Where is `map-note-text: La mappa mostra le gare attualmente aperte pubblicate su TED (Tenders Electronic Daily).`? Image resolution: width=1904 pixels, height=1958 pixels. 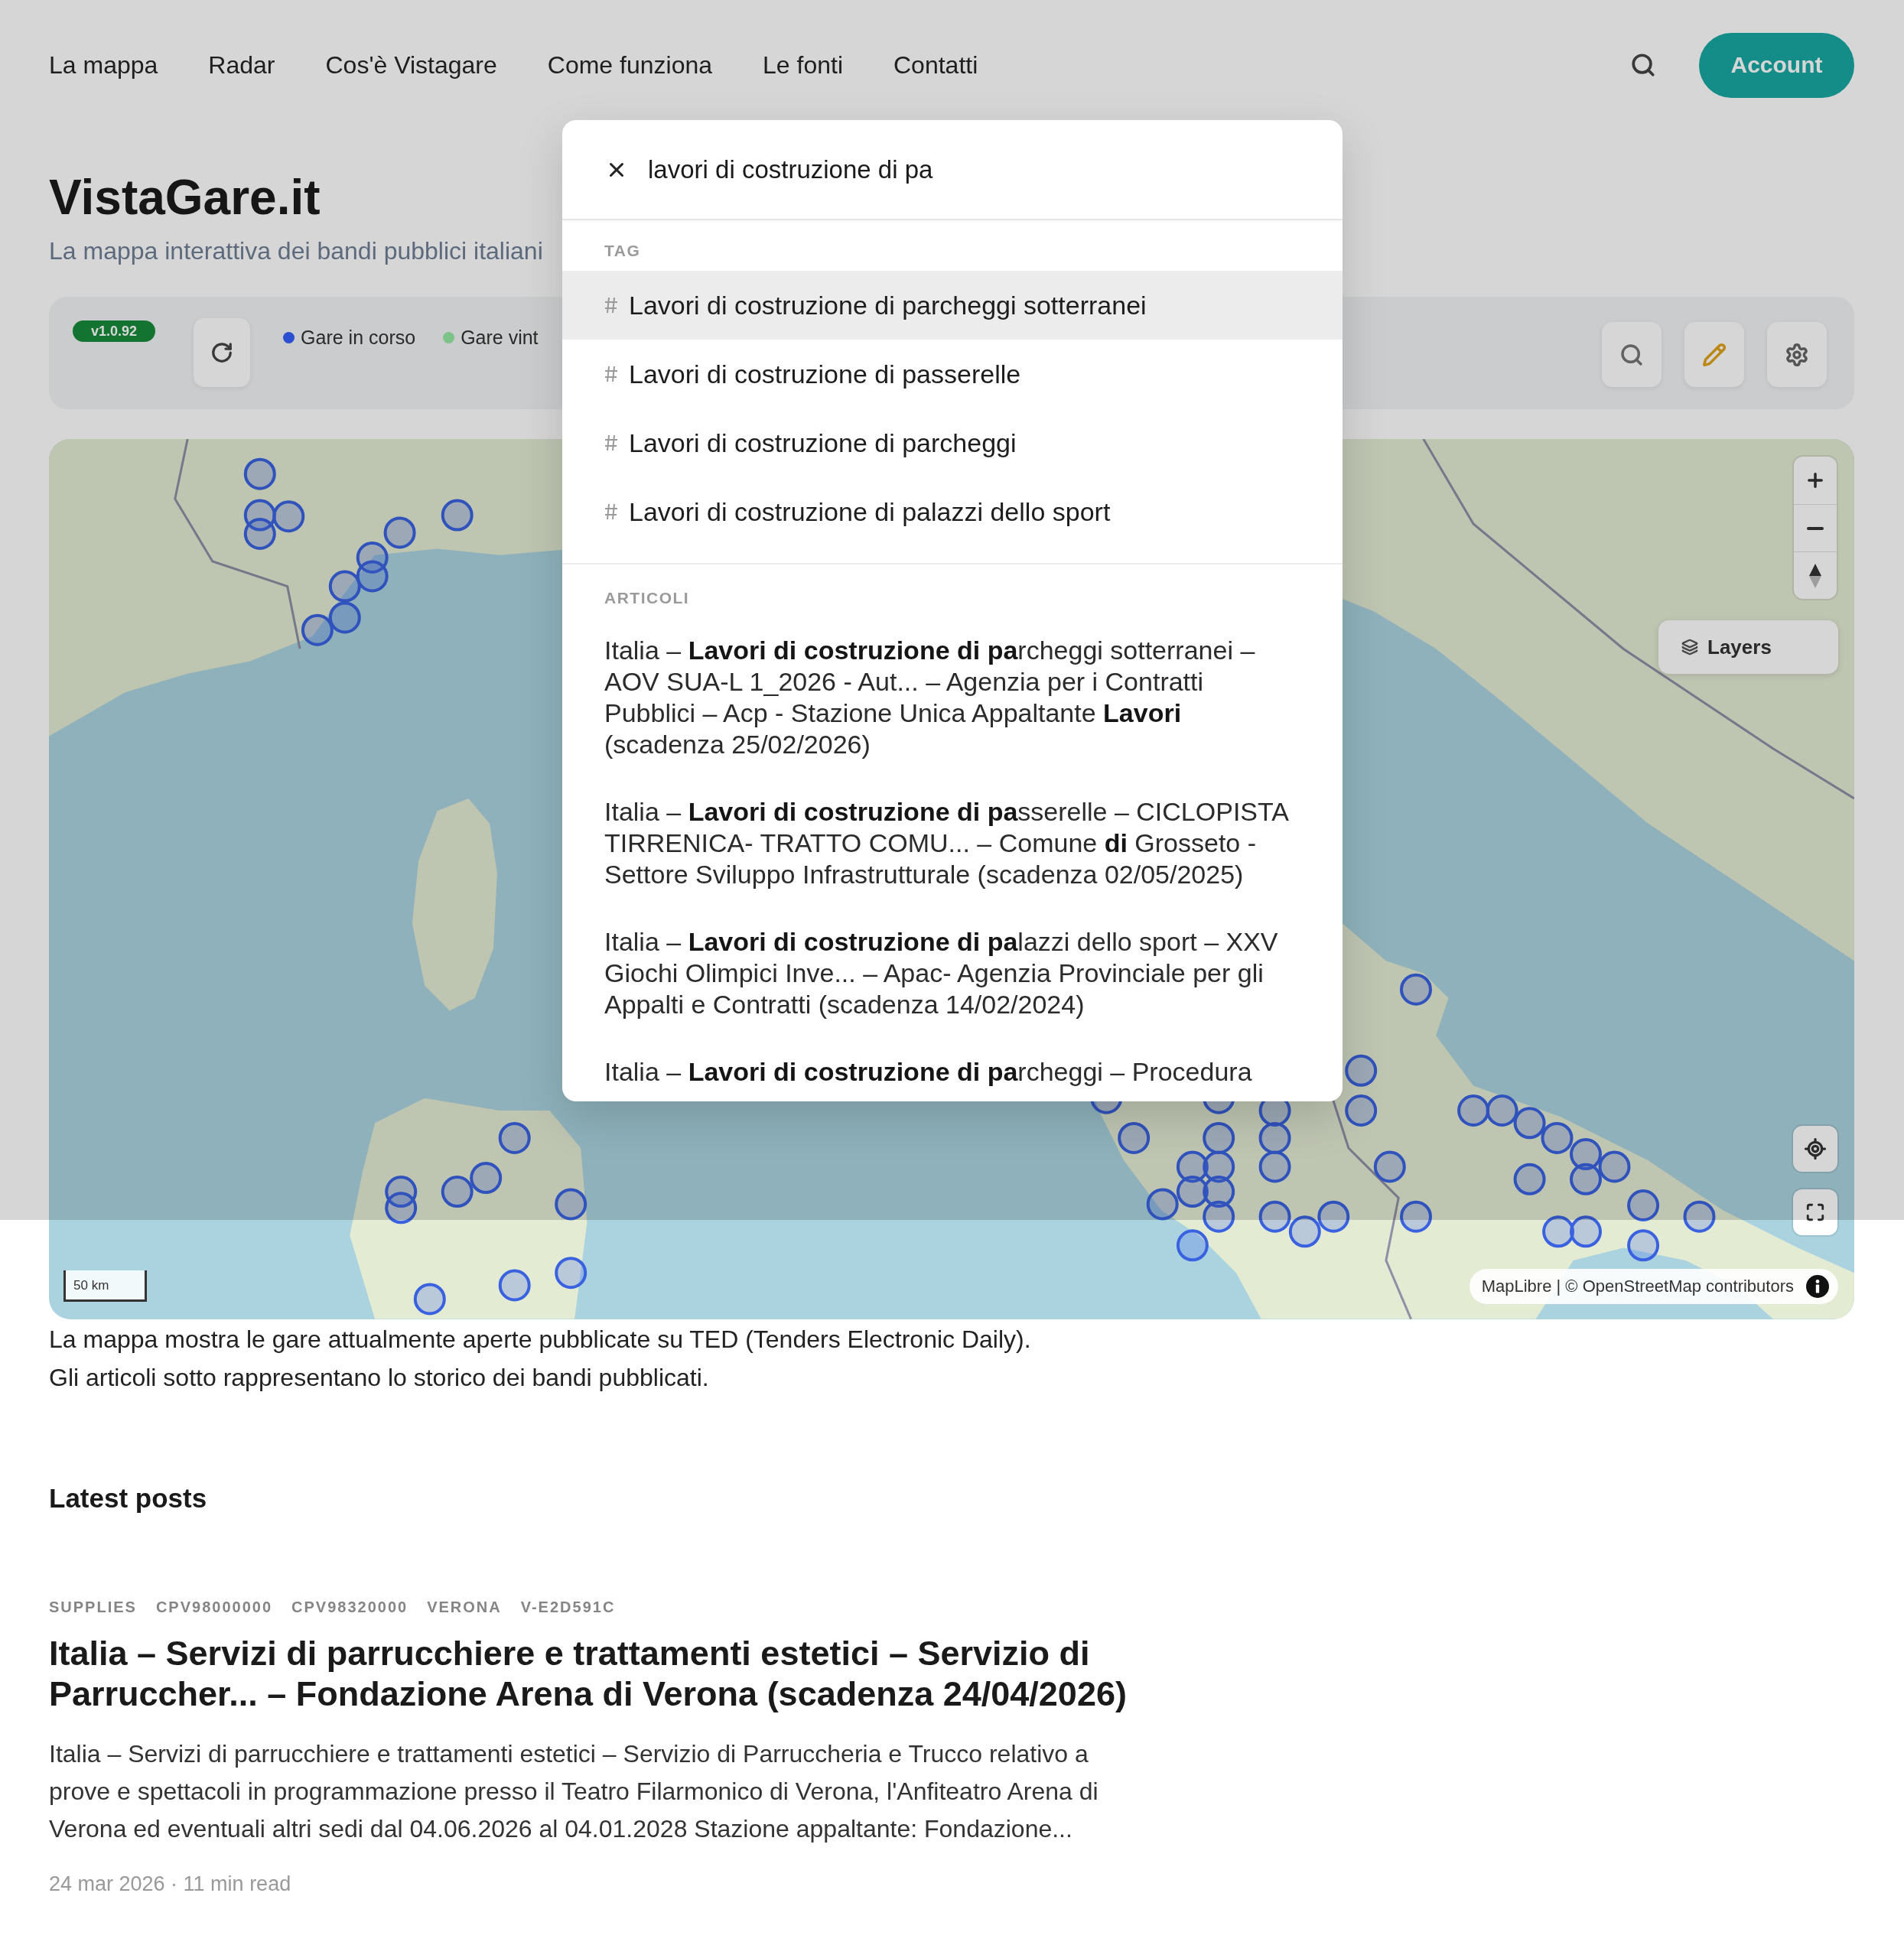
map-note-text: La mappa mostra le gare attualmente aperte pubblicate su TED (Tenders Electronic Daily). is located at coordinates (540, 1340).